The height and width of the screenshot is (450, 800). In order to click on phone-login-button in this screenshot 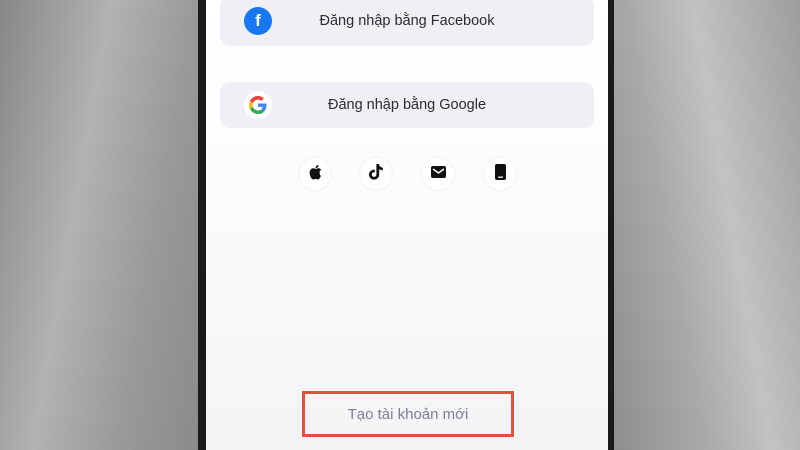, I will do `click(500, 174)`.